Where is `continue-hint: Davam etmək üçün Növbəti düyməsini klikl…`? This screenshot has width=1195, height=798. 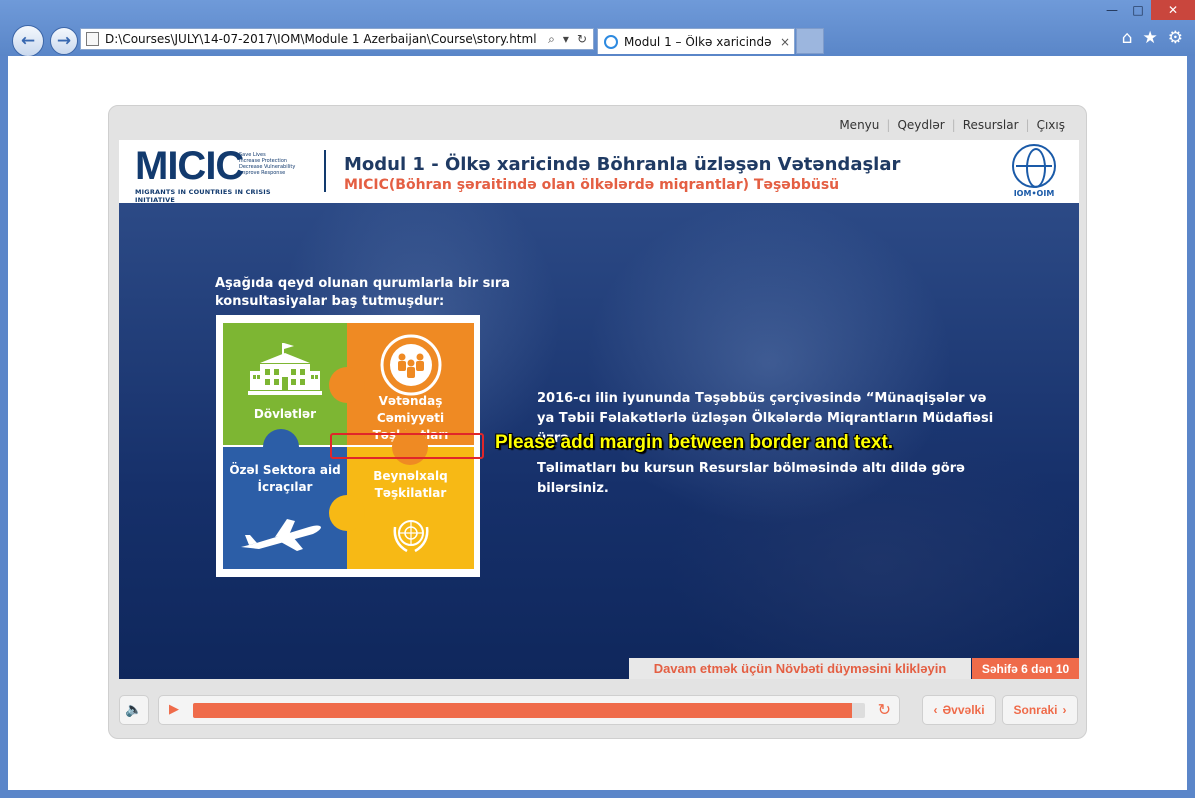
continue-hint: Davam etmək üçün Növbəti düyməsini klikl… is located at coordinates (800, 668).